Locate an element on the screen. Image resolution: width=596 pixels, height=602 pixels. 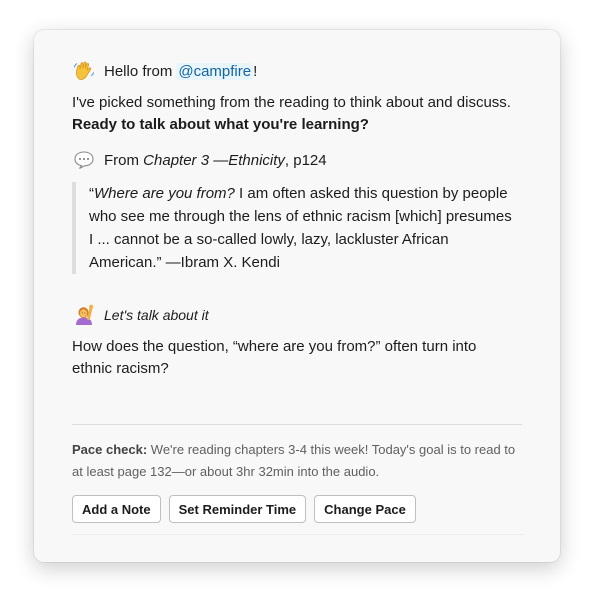
speech-balloon-icon is located at coordinates (84, 160).